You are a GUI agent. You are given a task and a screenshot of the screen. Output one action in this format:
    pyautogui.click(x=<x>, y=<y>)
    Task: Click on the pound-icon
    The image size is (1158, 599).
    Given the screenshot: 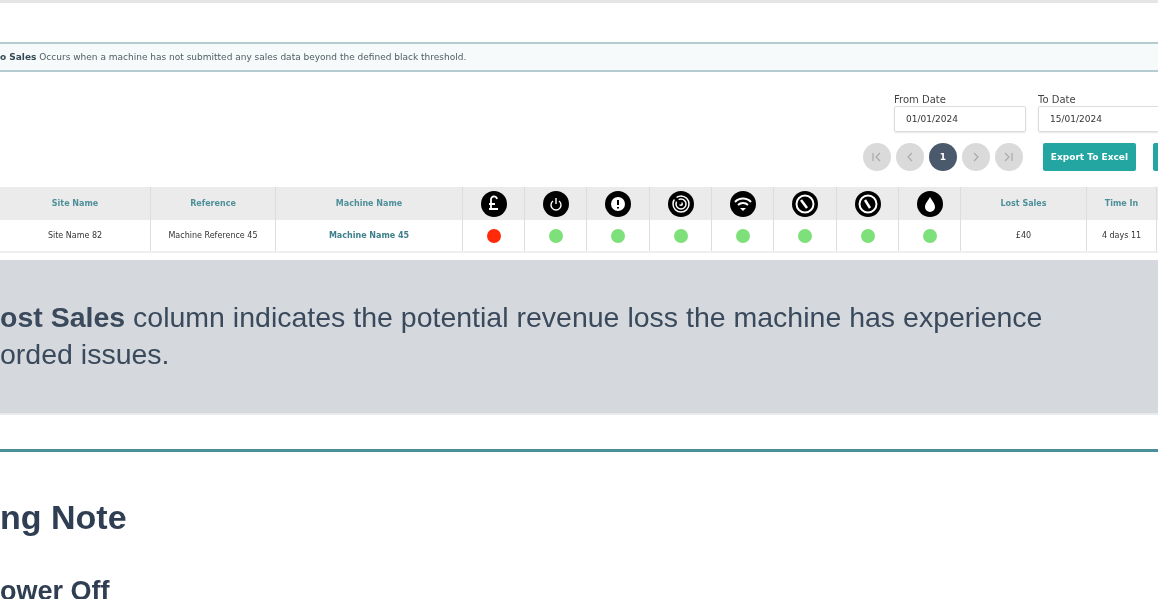 What is the action you would take?
    pyautogui.click(x=493, y=203)
    